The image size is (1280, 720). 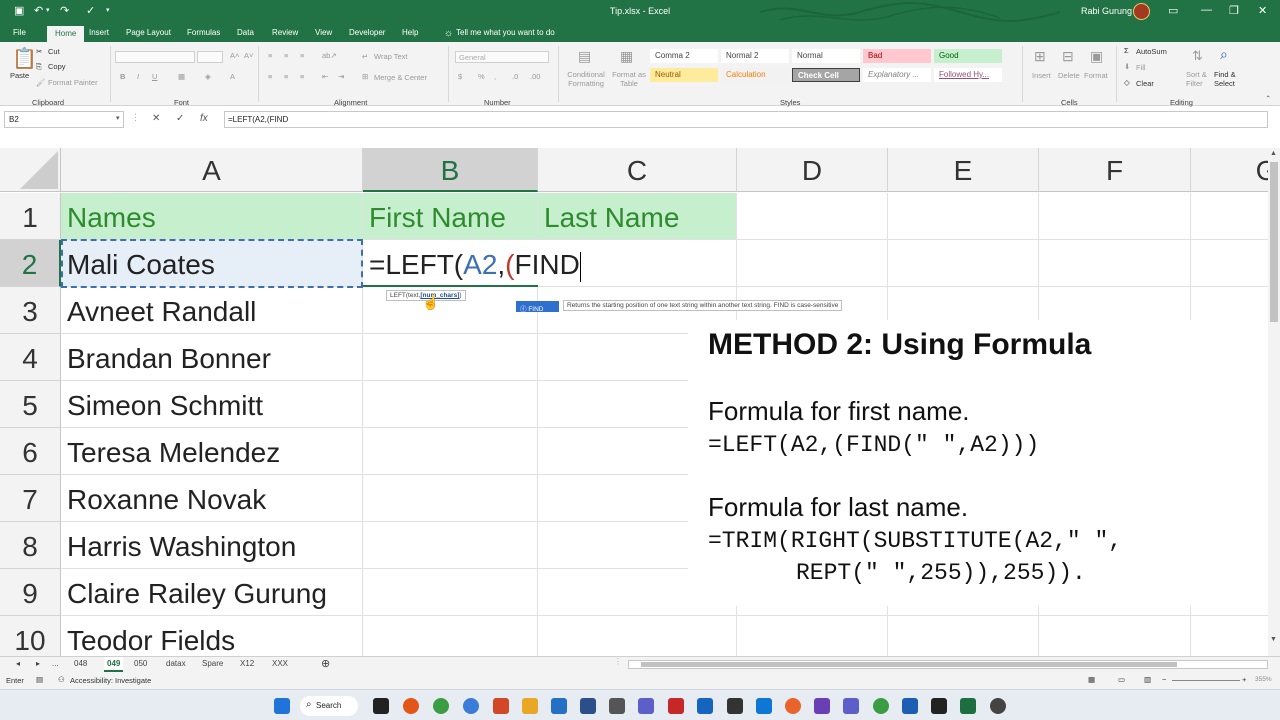 I want to click on paste-button: Paste, so click(x=19, y=75).